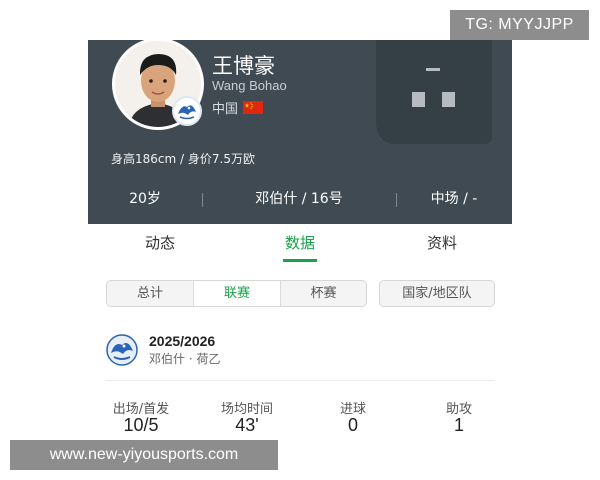  Describe the element at coordinates (300, 260) in the screenshot. I see `active-tab-indicator` at that location.